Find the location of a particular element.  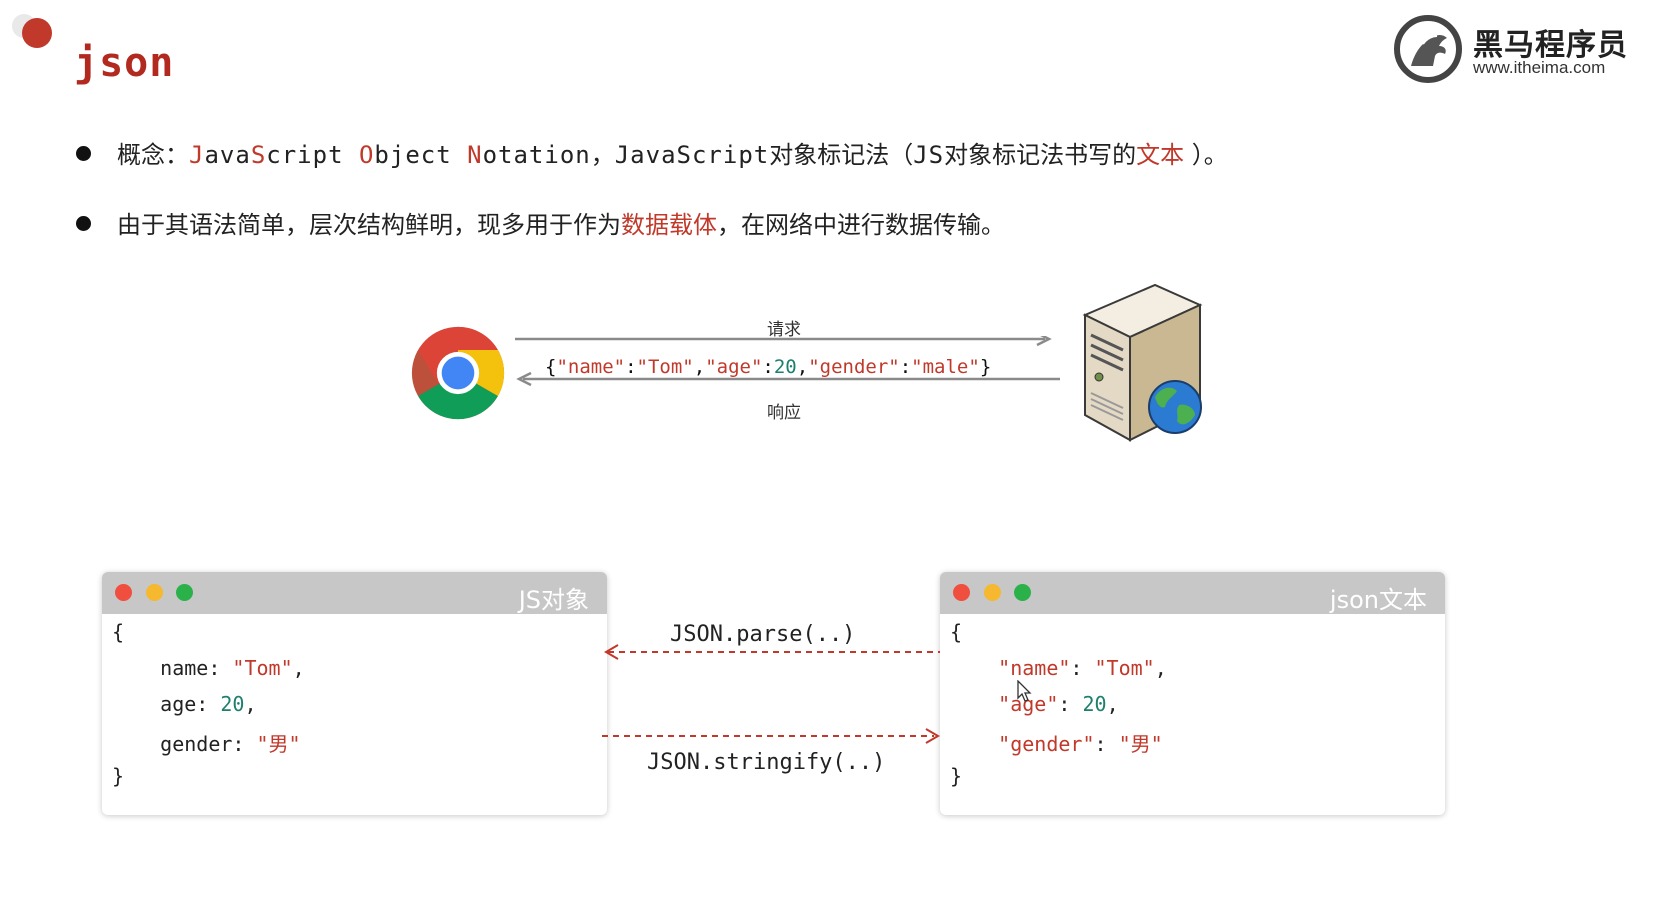

code-line: name: "Tom", is located at coordinates (208, 668).